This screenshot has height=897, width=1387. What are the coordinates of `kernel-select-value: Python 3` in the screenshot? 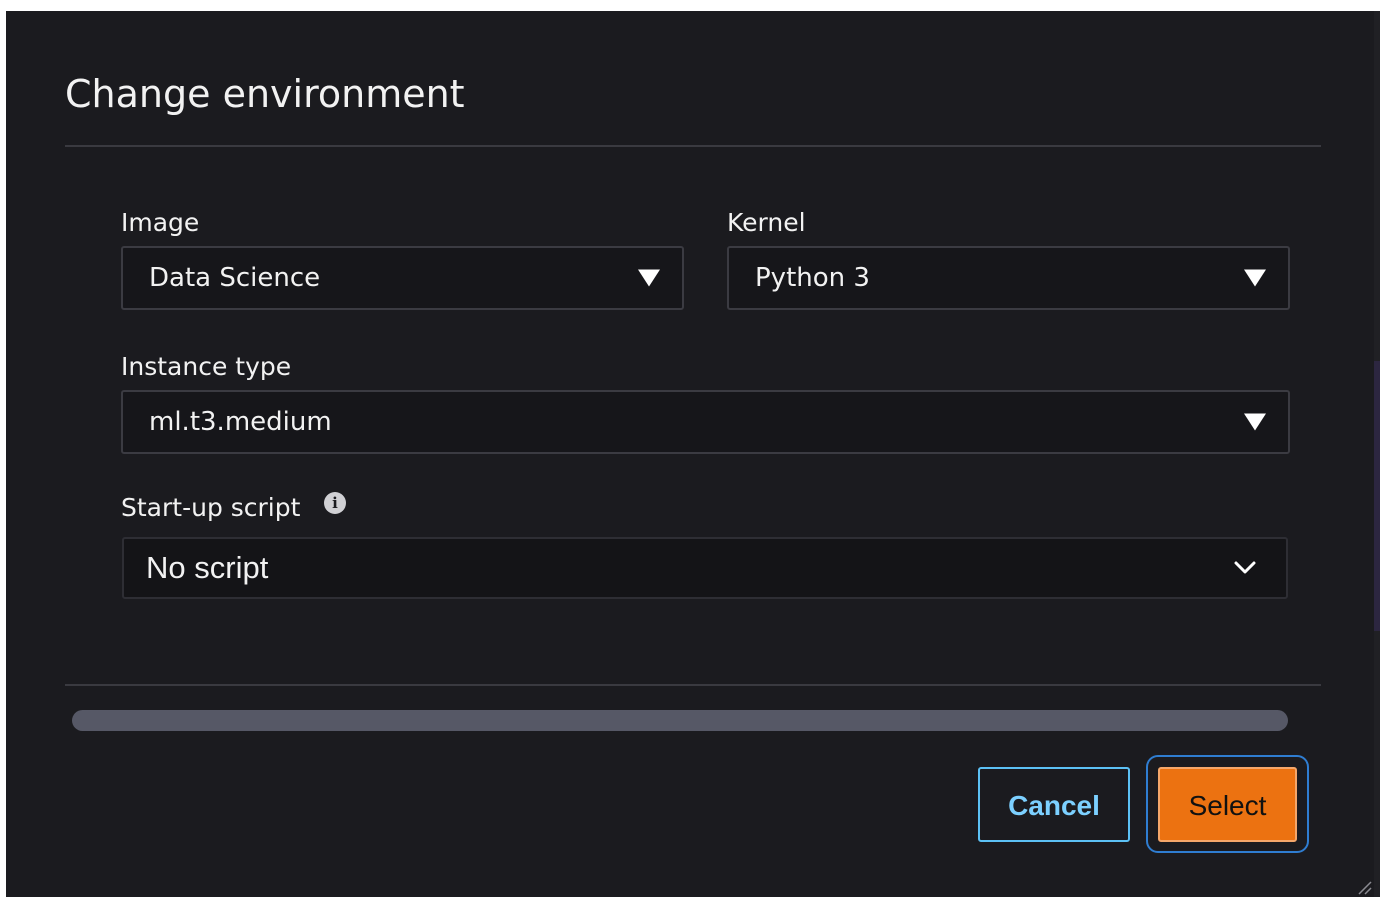 It's located at (812, 278).